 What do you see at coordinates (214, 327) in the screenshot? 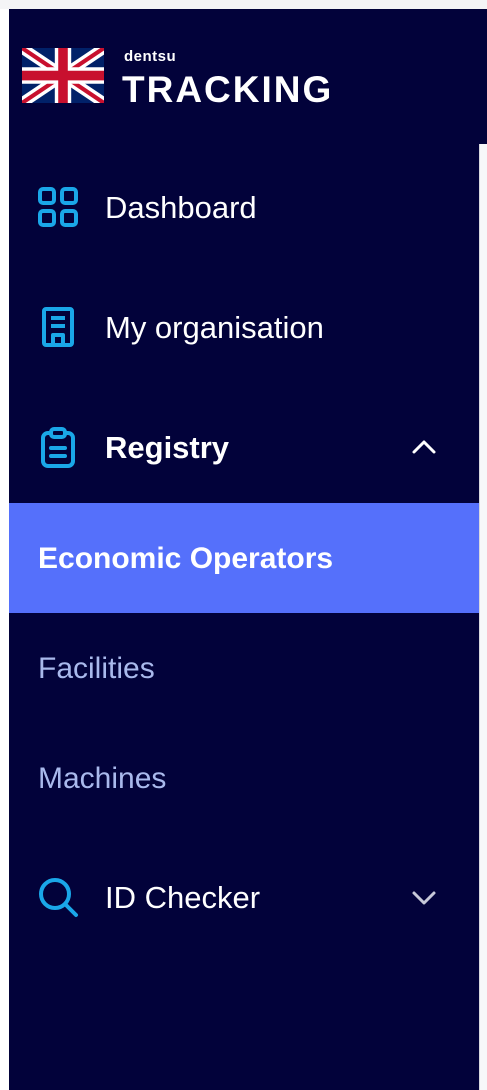
I see `nav-my-organisation-label: My organisation` at bounding box center [214, 327].